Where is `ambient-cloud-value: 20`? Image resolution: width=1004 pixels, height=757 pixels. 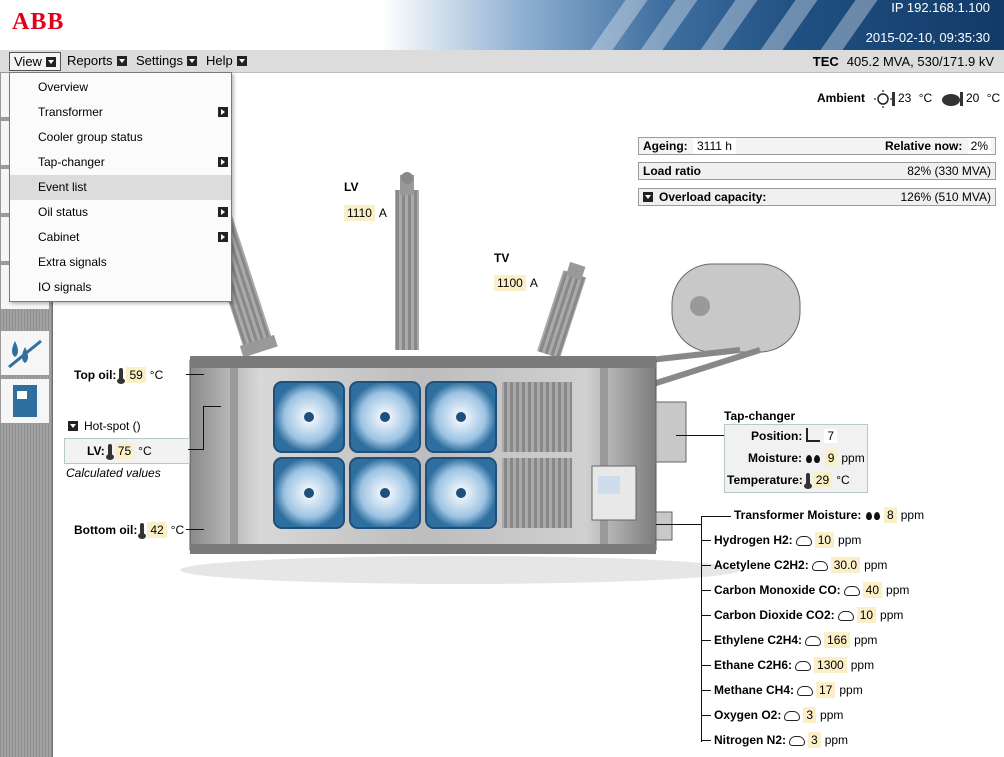 ambient-cloud-value: 20 is located at coordinates (973, 98).